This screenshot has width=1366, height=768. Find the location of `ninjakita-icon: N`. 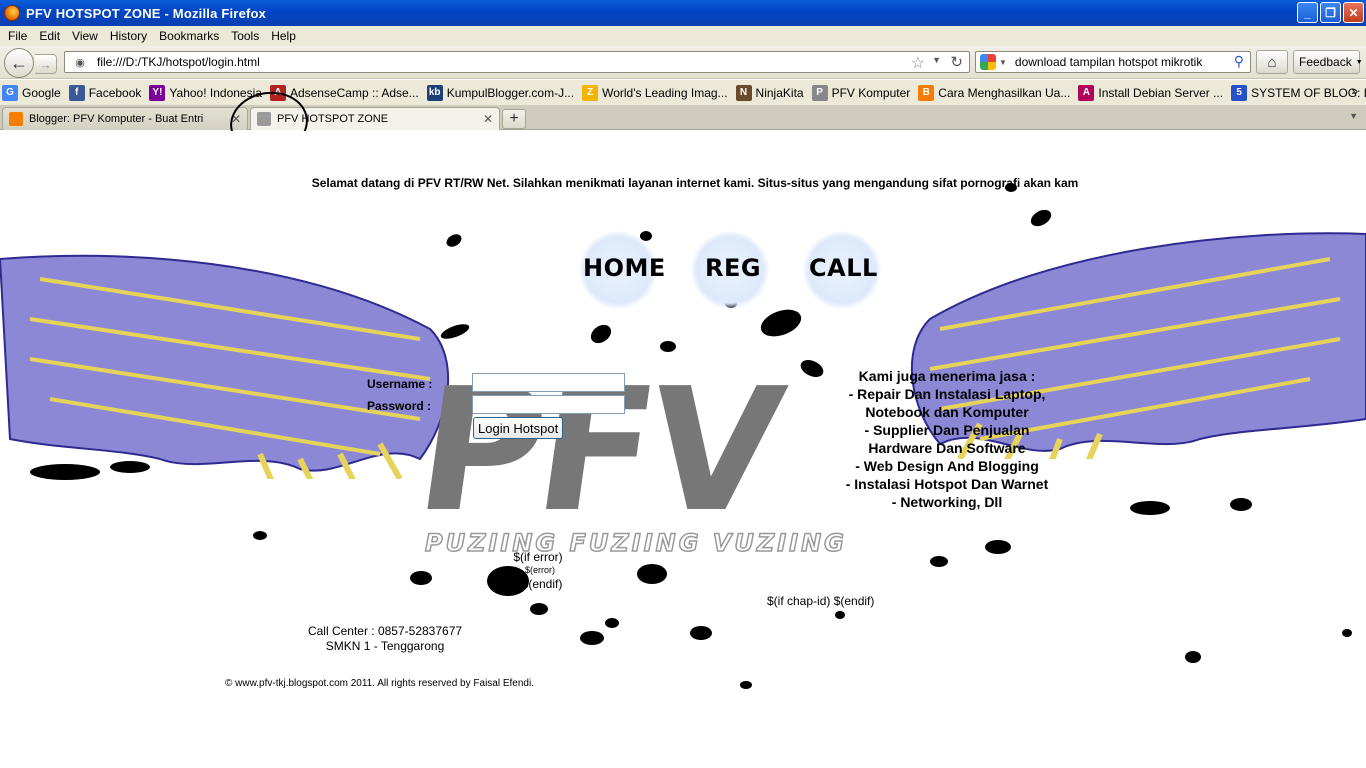

ninjakita-icon: N is located at coordinates (743, 92).